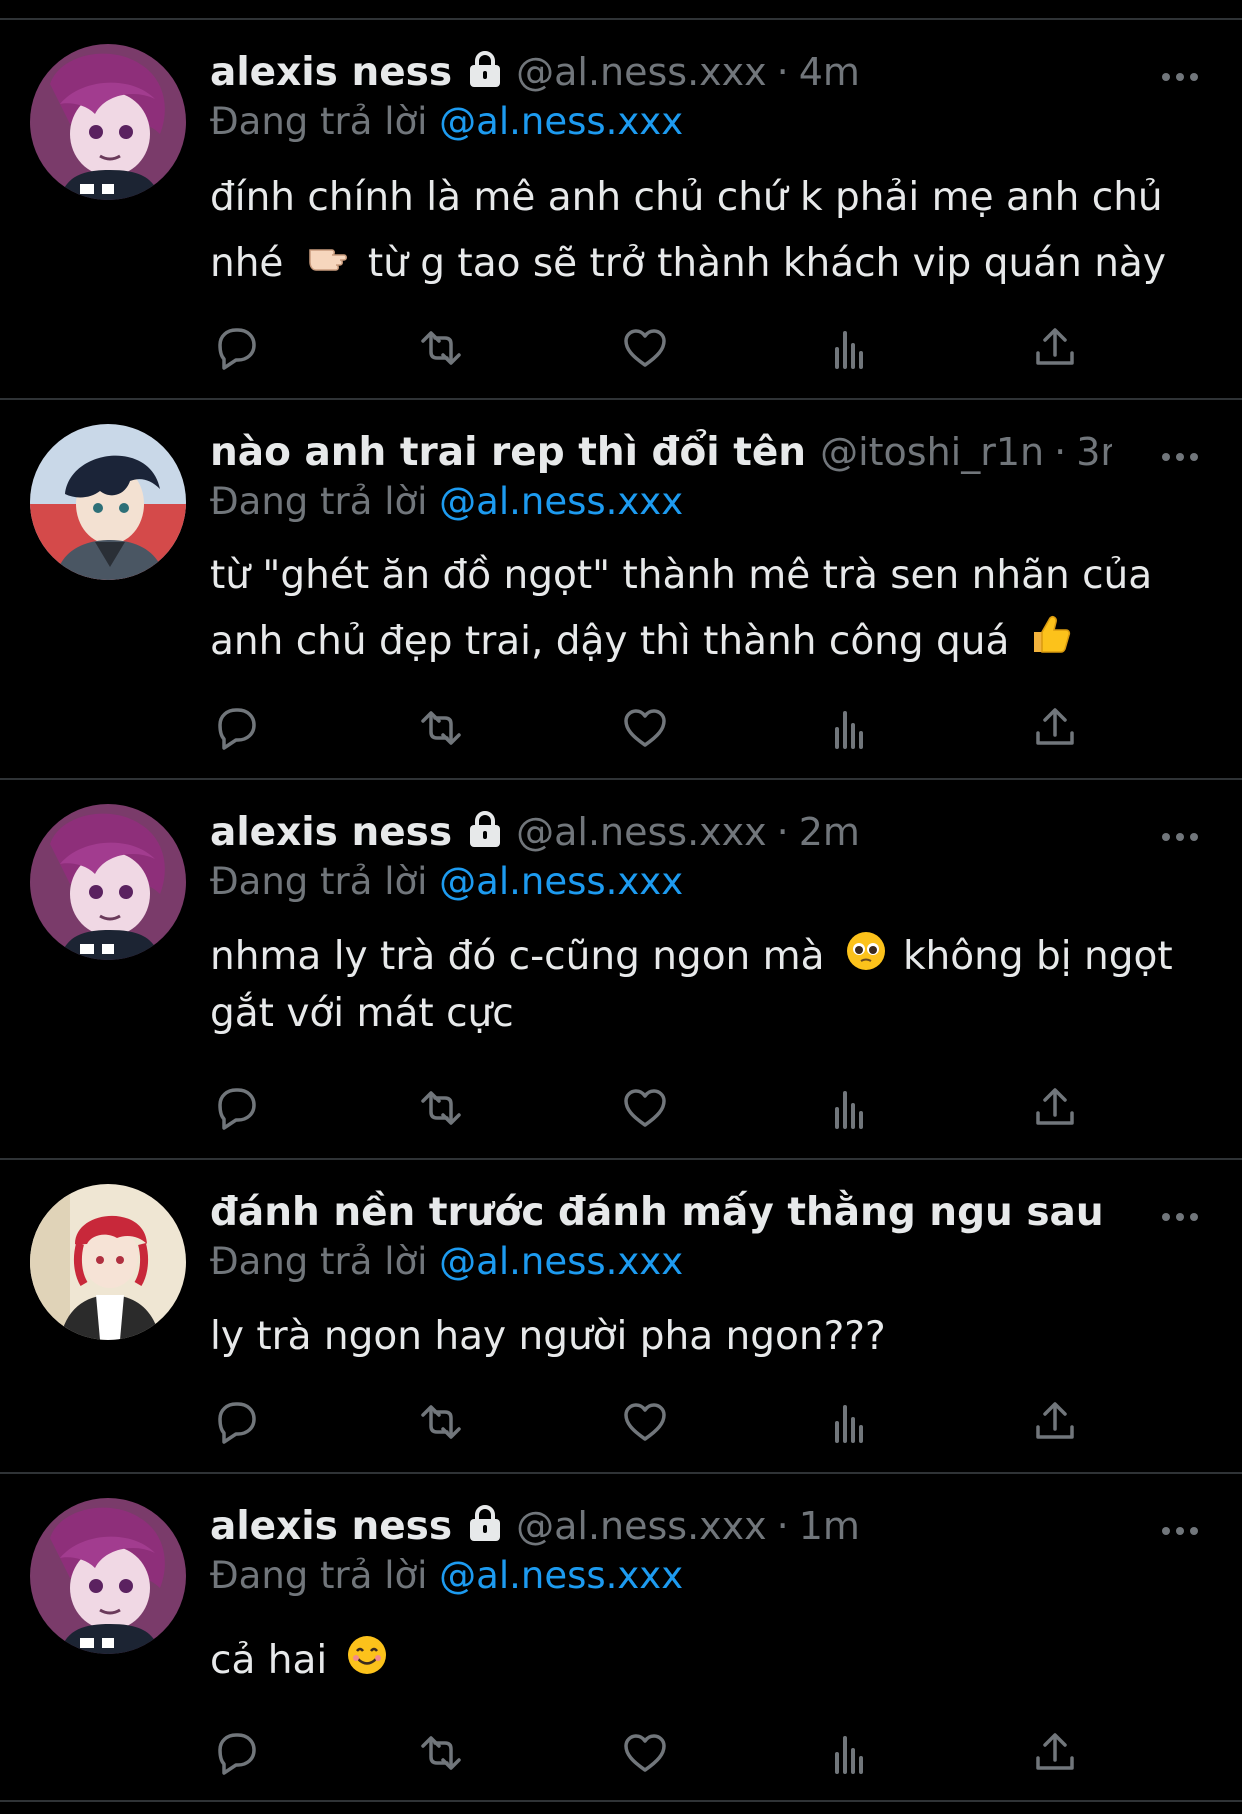 The height and width of the screenshot is (1814, 1242). I want to click on tweet-header: alexis ness @al.ness.xxx · 2m, so click(661, 832).